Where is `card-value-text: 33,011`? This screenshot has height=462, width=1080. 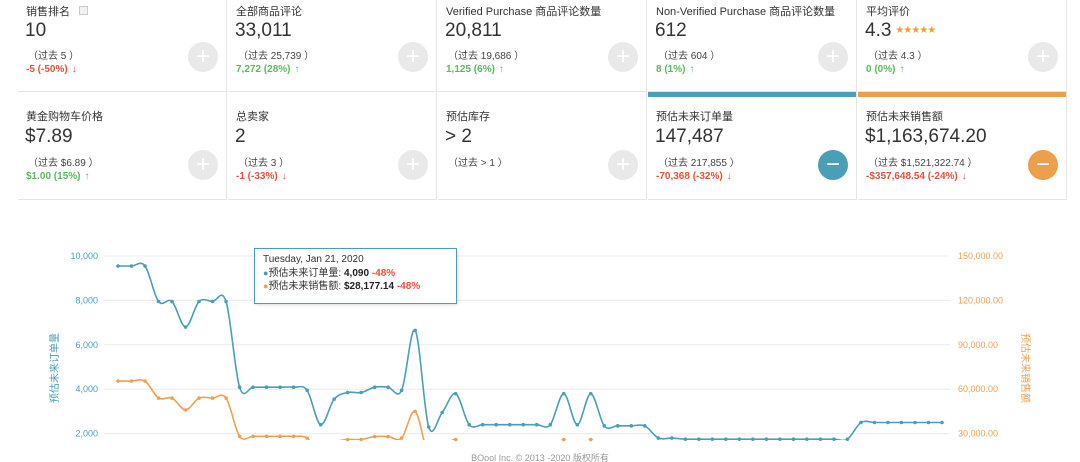 card-value-text: 33,011 is located at coordinates (263, 30).